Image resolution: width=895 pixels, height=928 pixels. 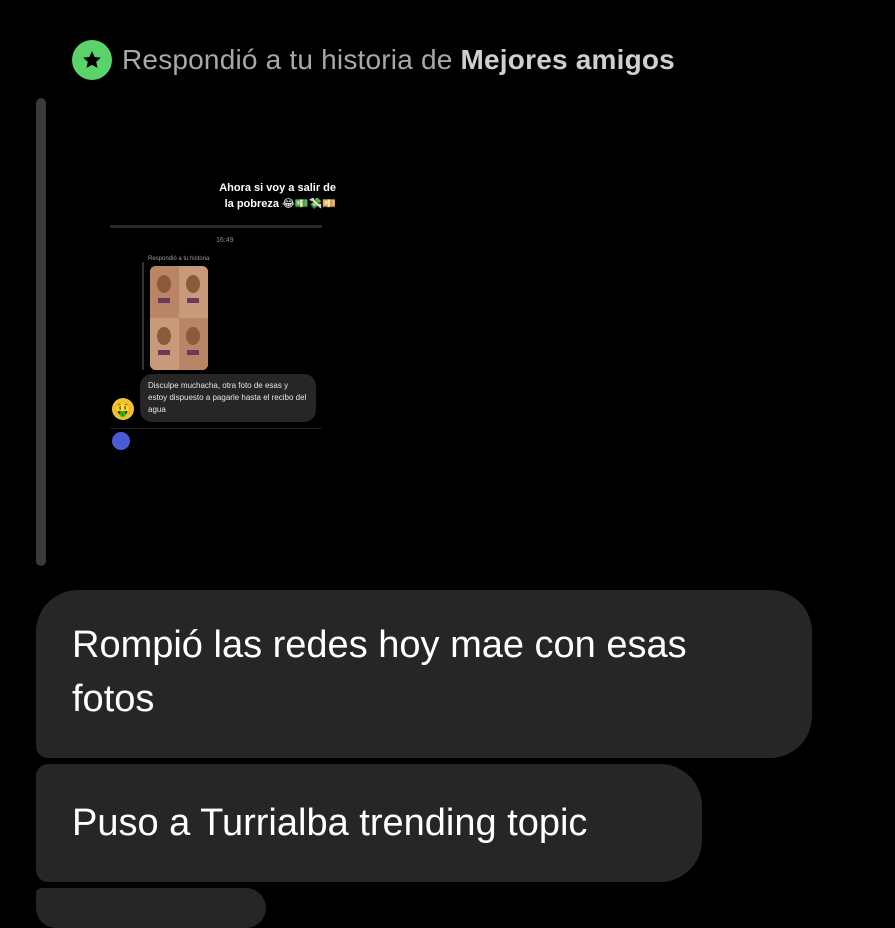 What do you see at coordinates (41, 332) in the screenshot?
I see `reply-quote-bar` at bounding box center [41, 332].